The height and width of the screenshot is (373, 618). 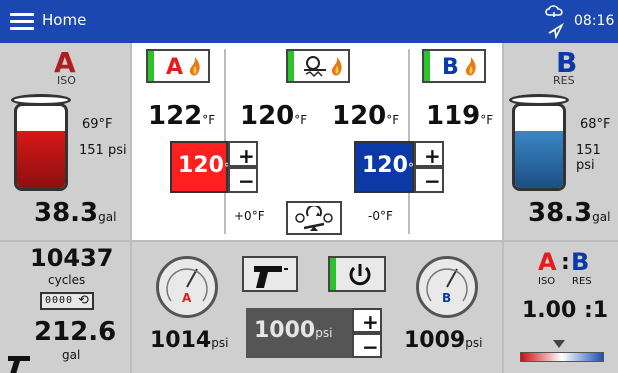 I want to click on ratio-res-label: RES, so click(x=582, y=281).